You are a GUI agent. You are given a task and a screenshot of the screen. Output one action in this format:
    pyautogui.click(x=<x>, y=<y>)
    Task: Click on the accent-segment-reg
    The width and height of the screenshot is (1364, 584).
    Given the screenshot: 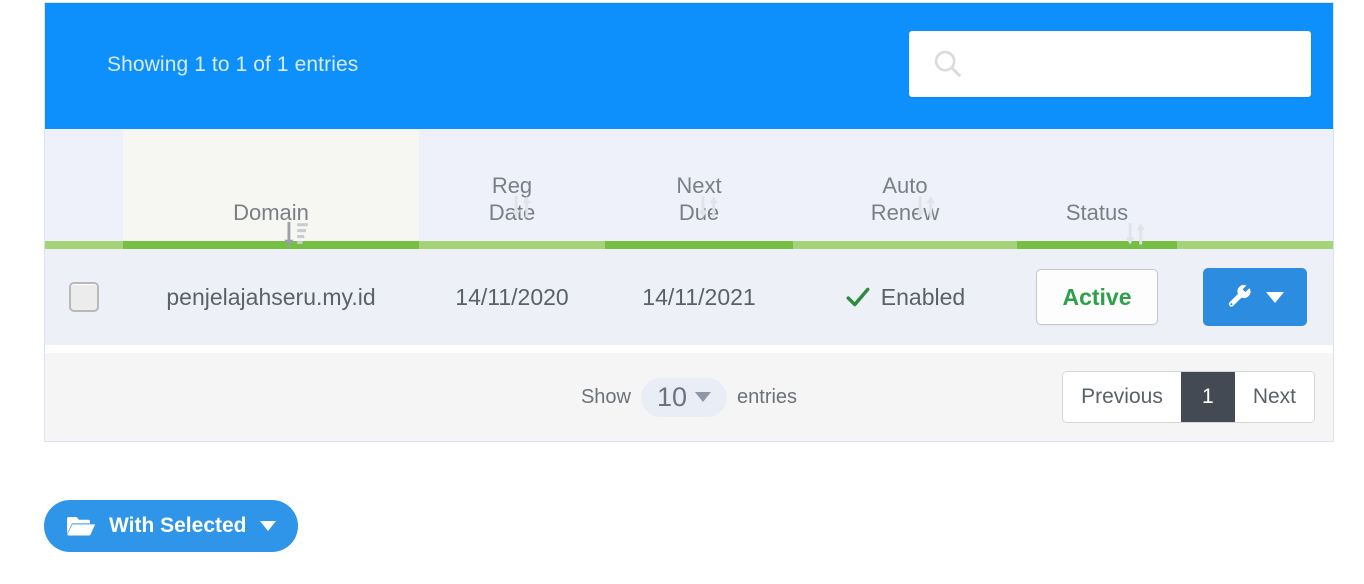 What is the action you would take?
    pyautogui.click(x=512, y=245)
    